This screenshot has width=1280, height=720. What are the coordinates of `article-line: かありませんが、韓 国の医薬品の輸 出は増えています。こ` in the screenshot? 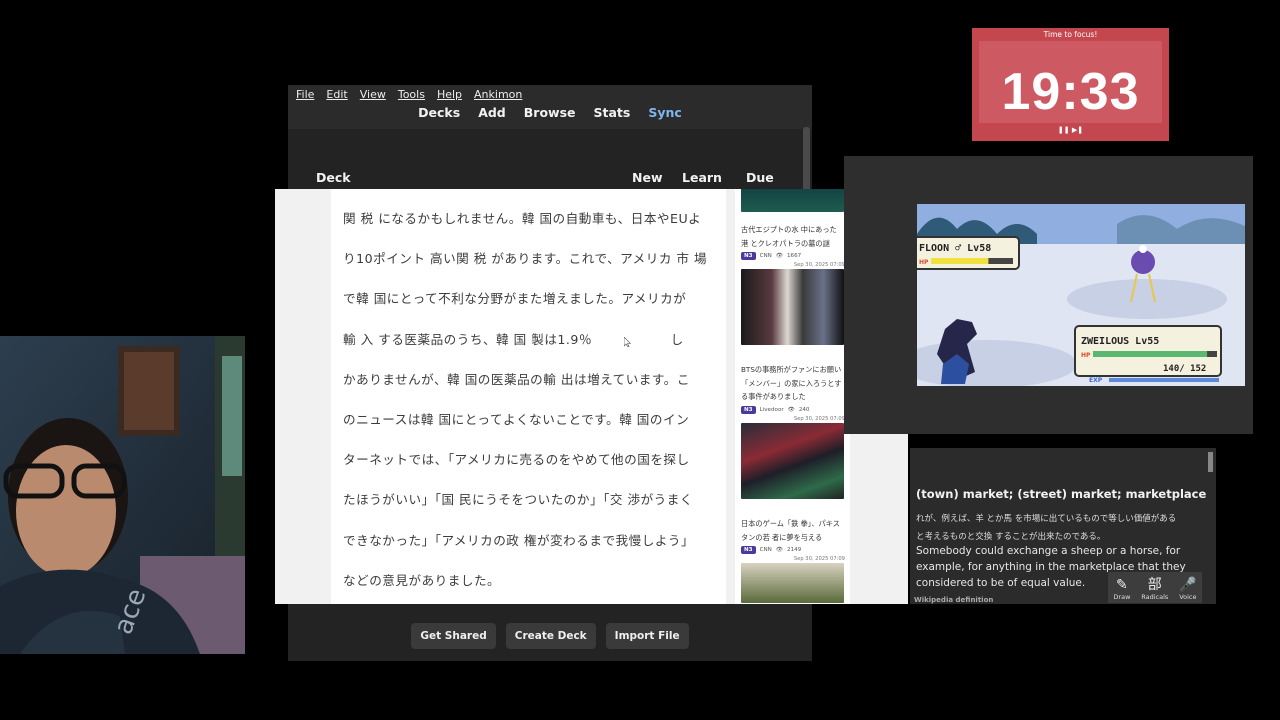 It's located at (516, 379).